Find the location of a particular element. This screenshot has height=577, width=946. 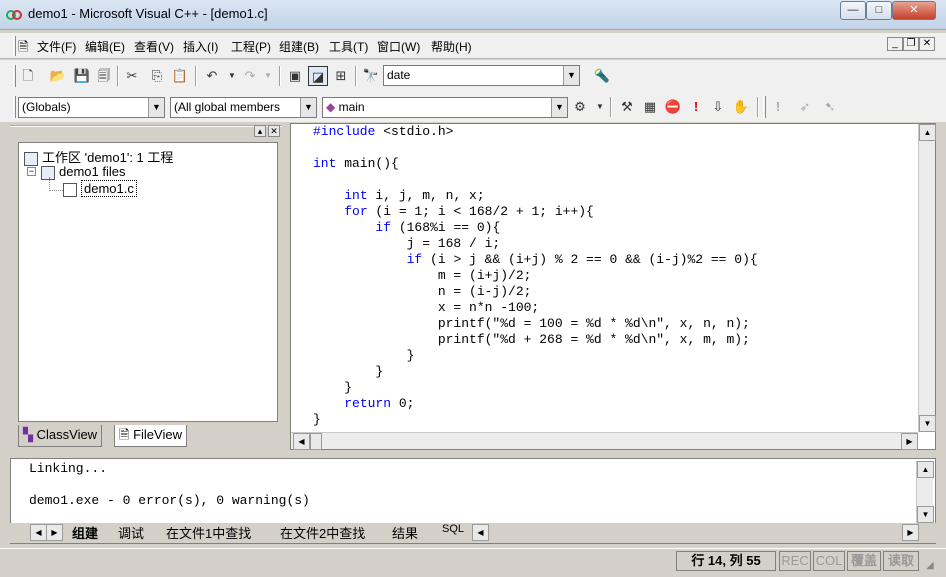

mdi-restore-button: ❐ is located at coordinates (911, 44).